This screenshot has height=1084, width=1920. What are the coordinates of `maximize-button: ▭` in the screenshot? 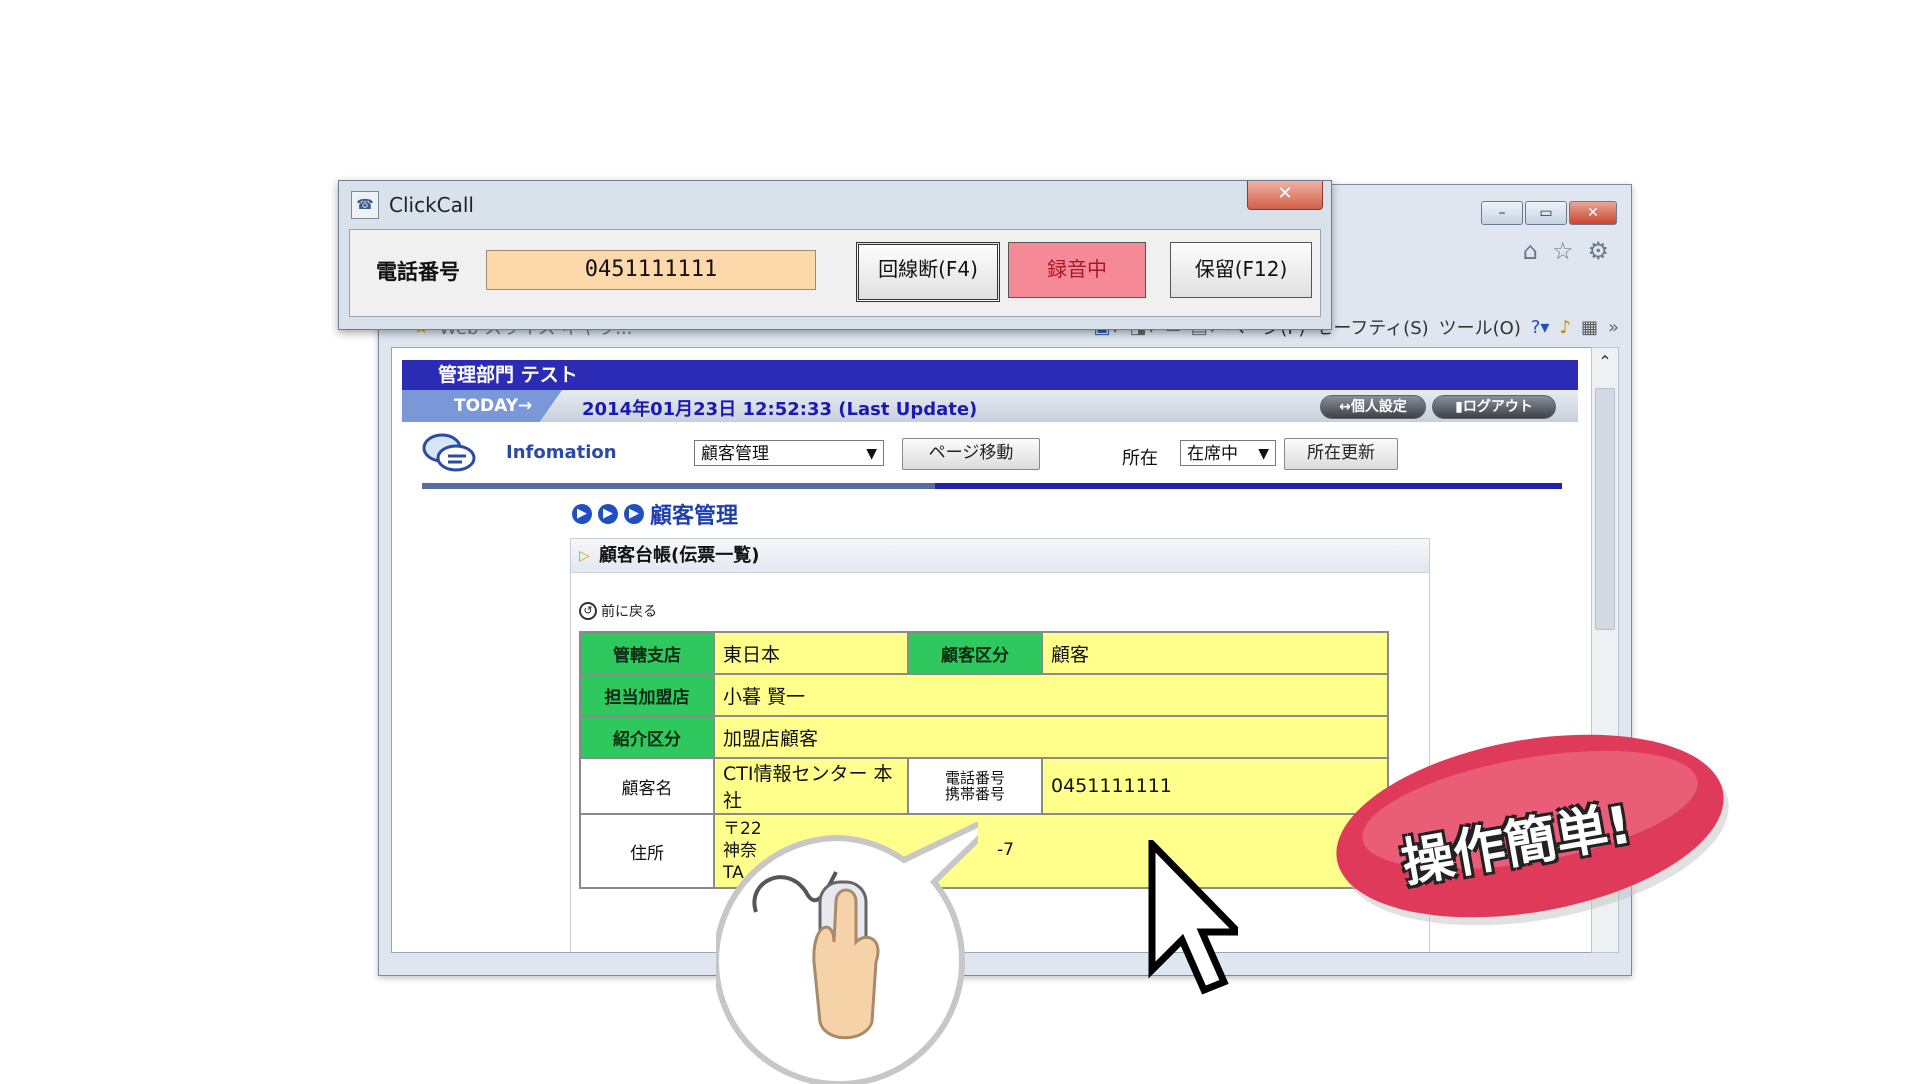 It's located at (1546, 213).